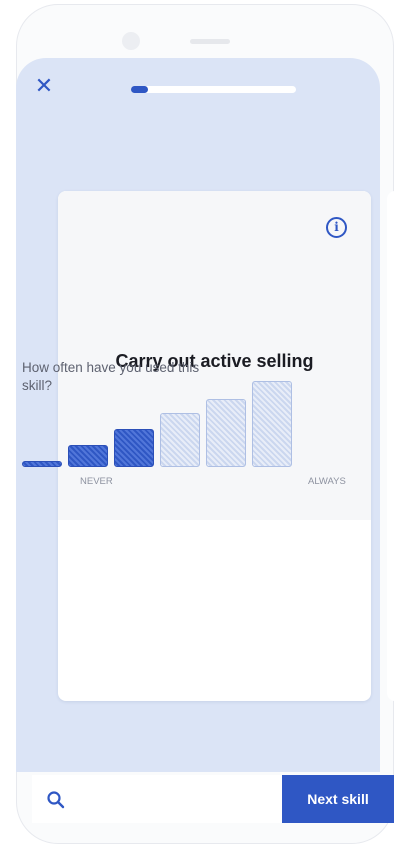  Describe the element at coordinates (210, 41) in the screenshot. I see `speaker` at that location.